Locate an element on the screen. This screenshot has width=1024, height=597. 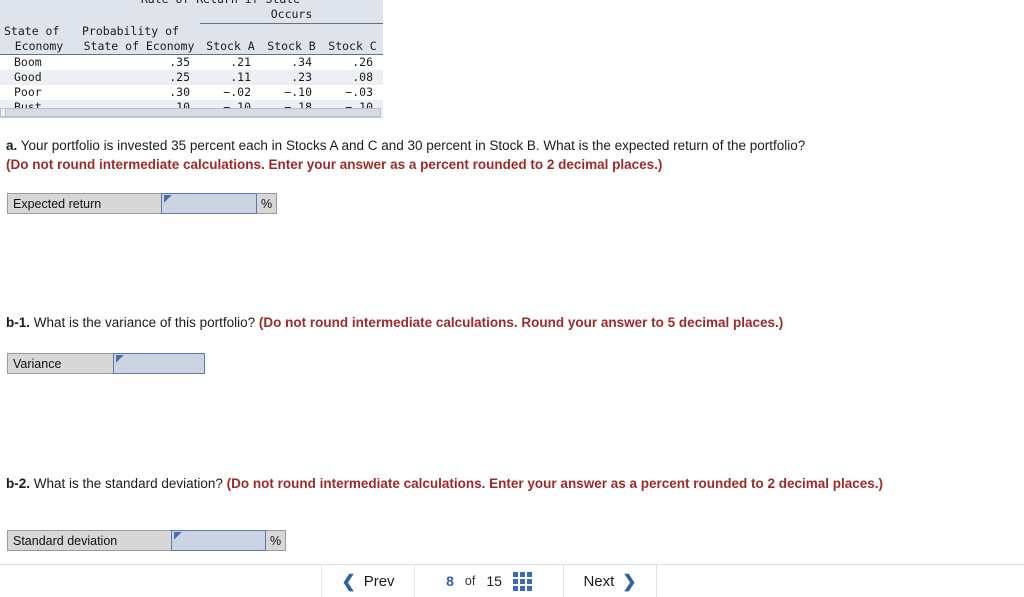
cell-state: Good is located at coordinates (28, 76).